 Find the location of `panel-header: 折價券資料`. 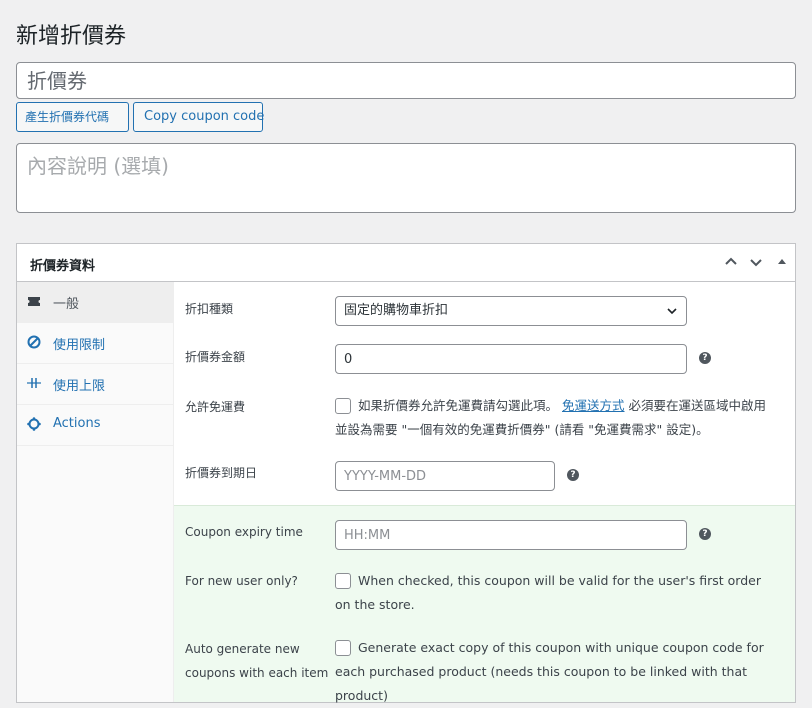

panel-header: 折價券資料 is located at coordinates (406, 263).